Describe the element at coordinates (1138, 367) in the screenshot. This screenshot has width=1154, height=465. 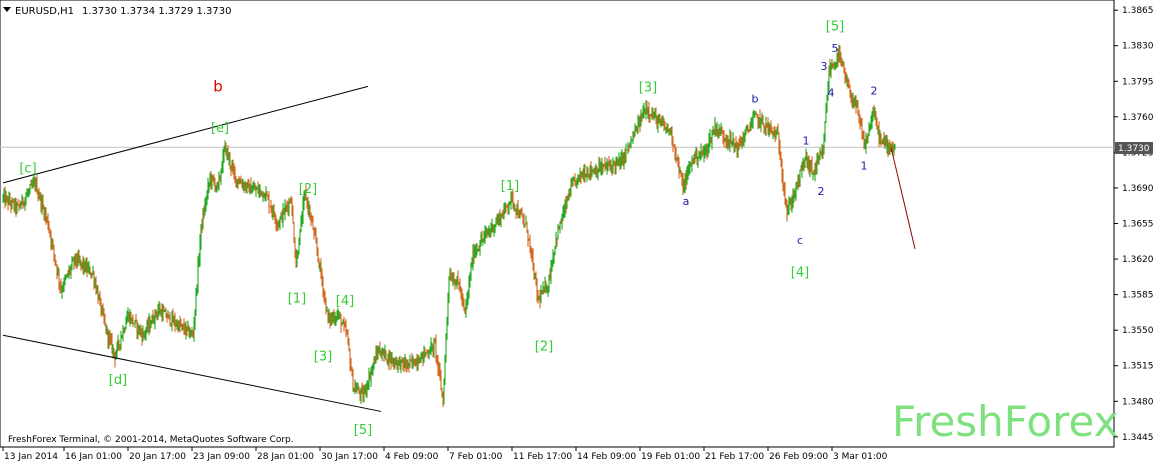
I see `y-tick-label: 1.3515` at that location.